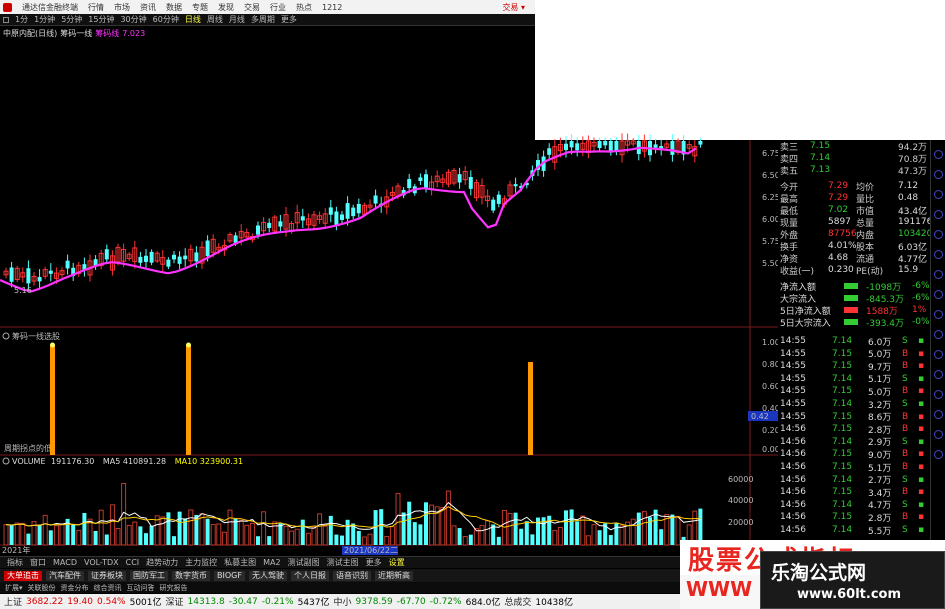 The width and height of the screenshot is (945, 609). Describe the element at coordinates (921, 378) in the screenshot. I see `tick-flag-icon: ▪` at that location.